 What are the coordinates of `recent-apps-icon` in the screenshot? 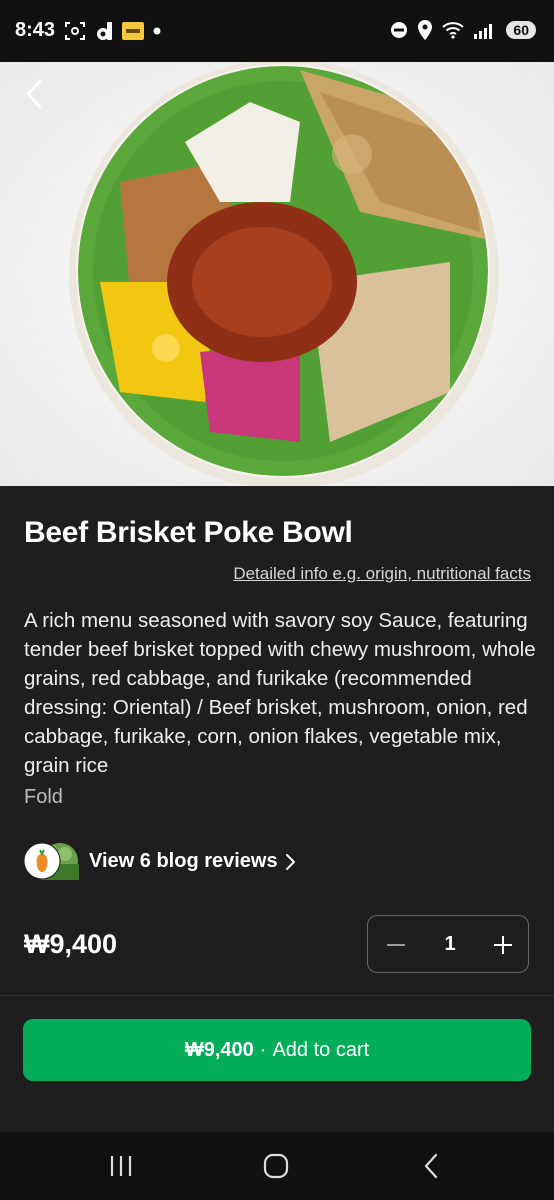 It's located at (121, 1166).